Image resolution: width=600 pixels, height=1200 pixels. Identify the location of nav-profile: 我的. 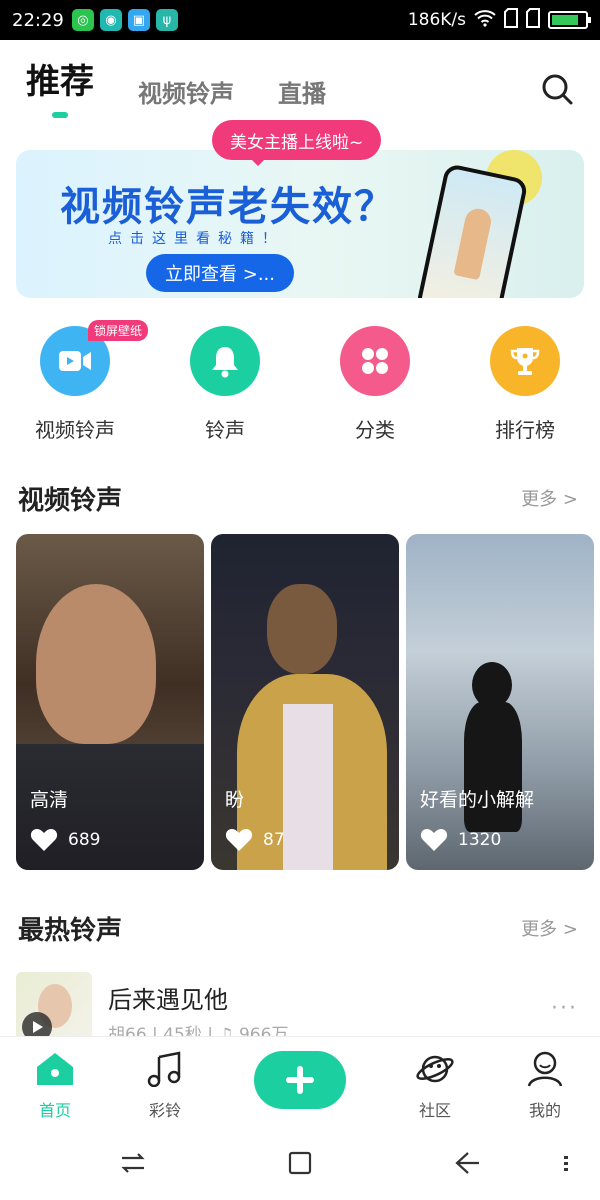
(545, 1086).